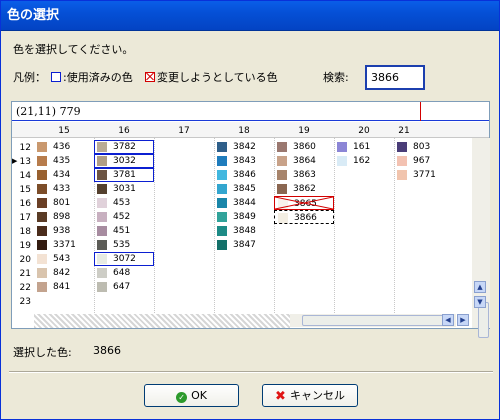  What do you see at coordinates (304, 203) in the screenshot?
I see `color-cell: 3865` at bounding box center [304, 203].